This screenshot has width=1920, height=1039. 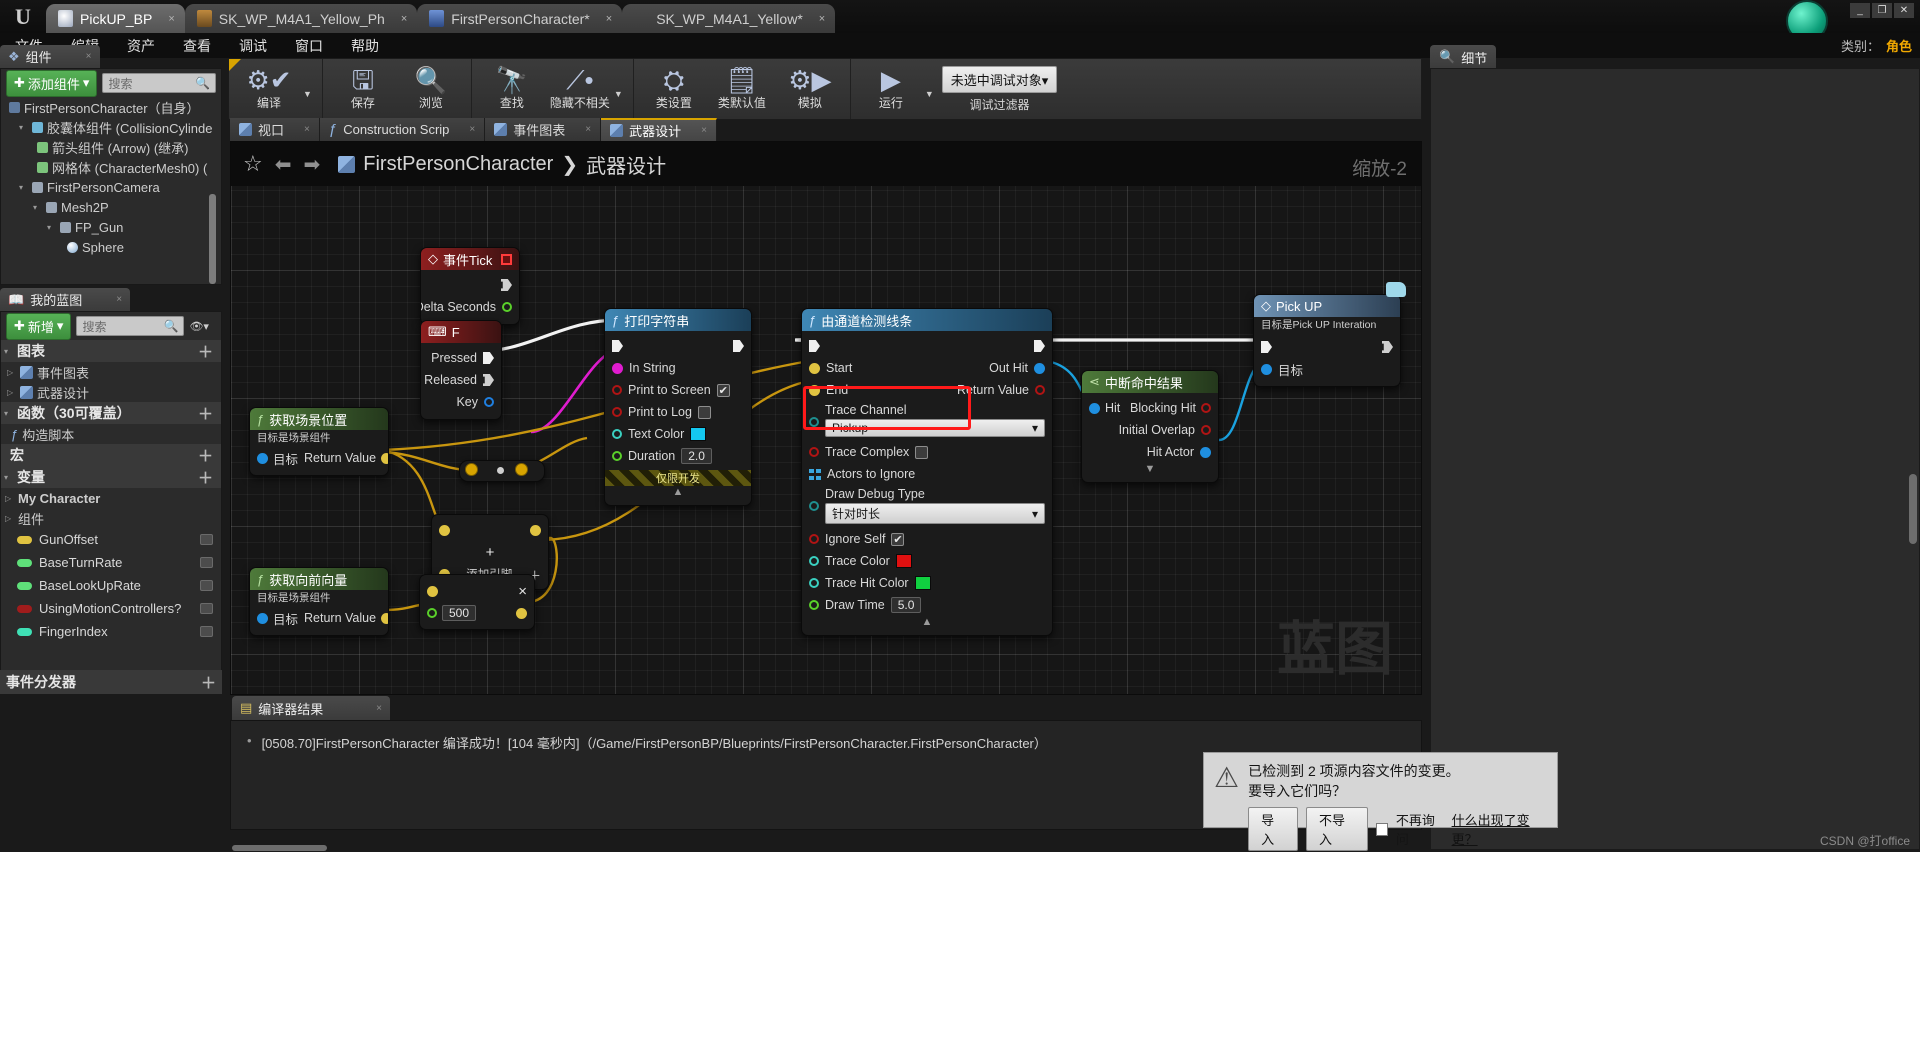 I want to click on component-row-fpgun: ▾ FP_Gun, so click(x=113, y=227).